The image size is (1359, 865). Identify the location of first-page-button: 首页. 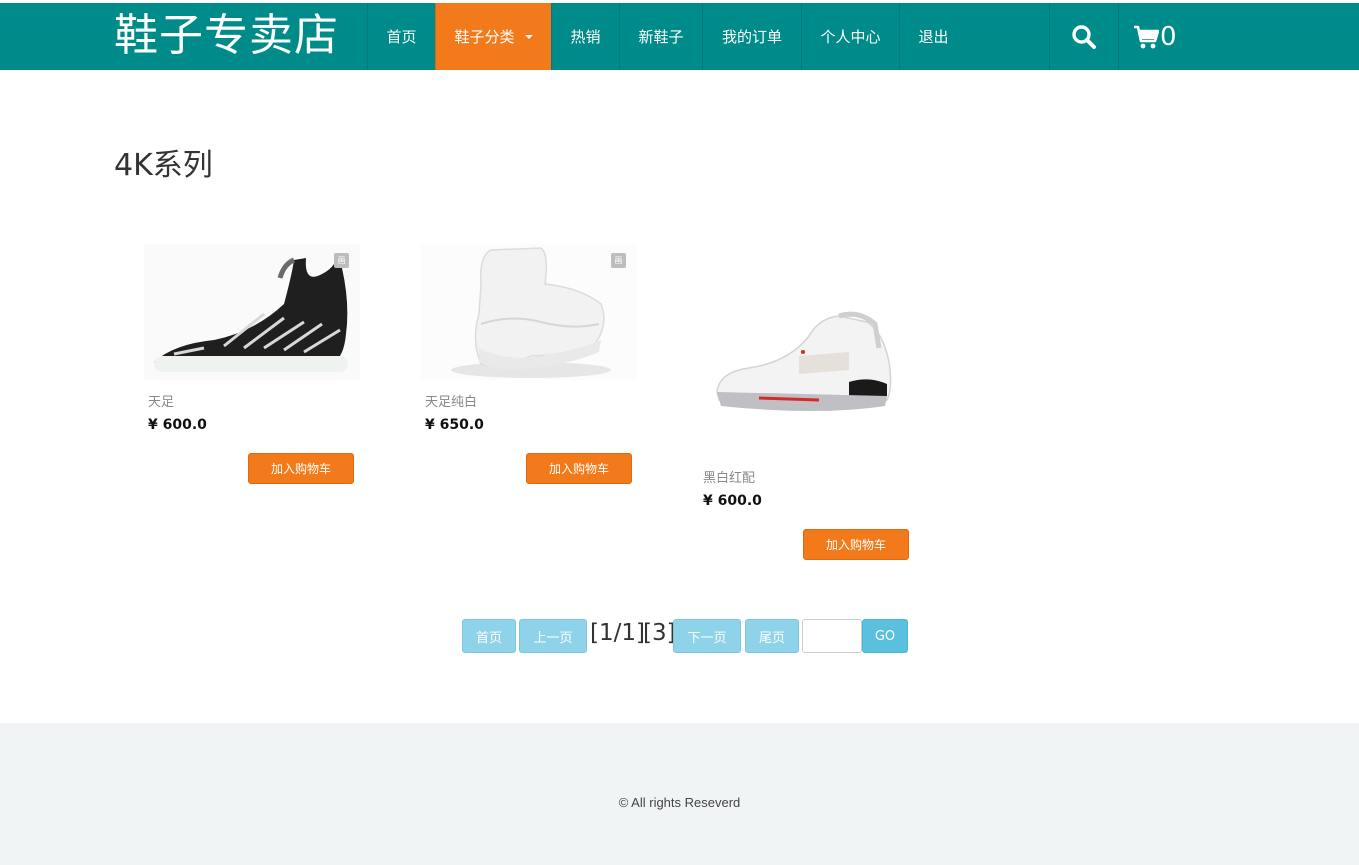
(489, 636).